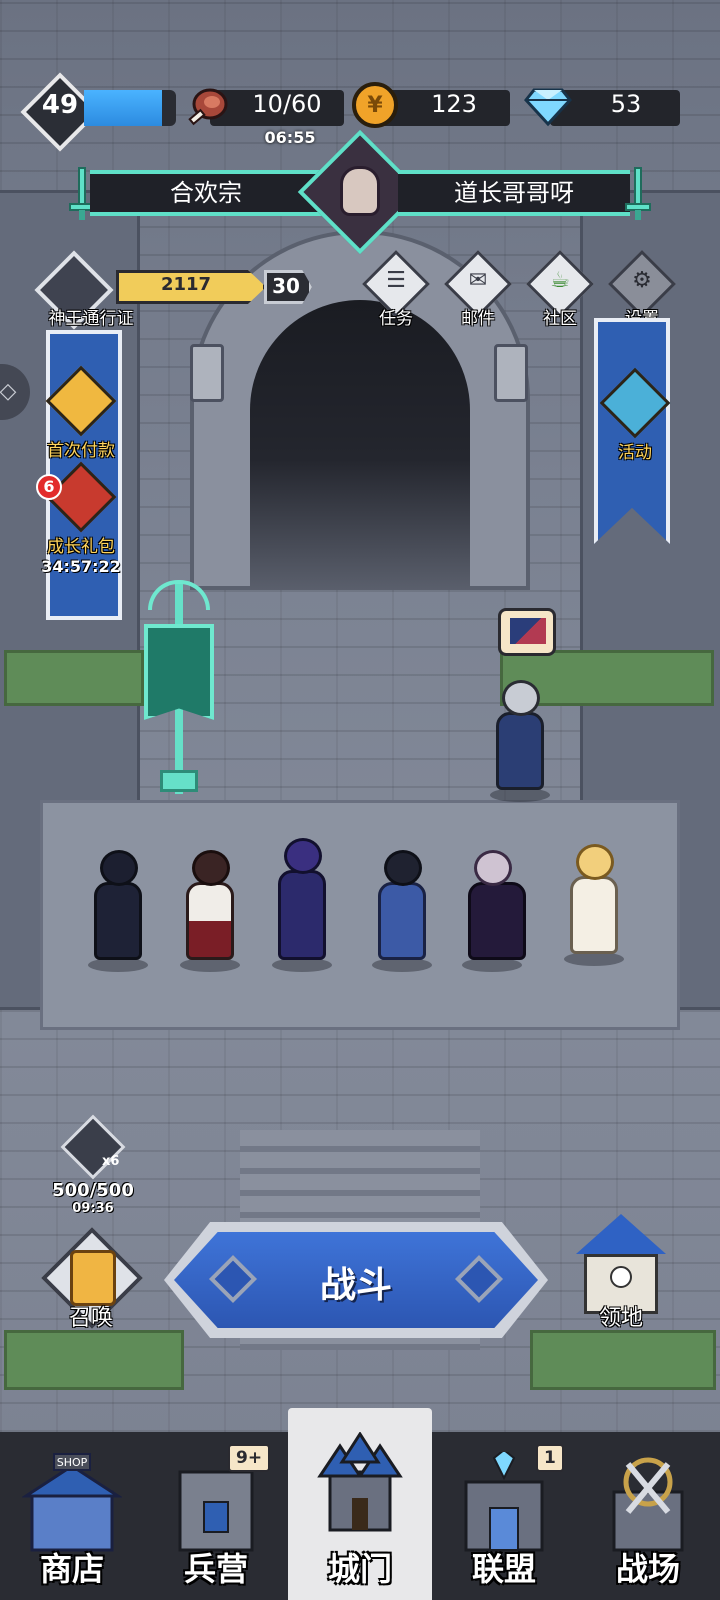 This screenshot has width=720, height=1600. Describe the element at coordinates (396, 319) in the screenshot. I see `quest-label: 任务` at that location.